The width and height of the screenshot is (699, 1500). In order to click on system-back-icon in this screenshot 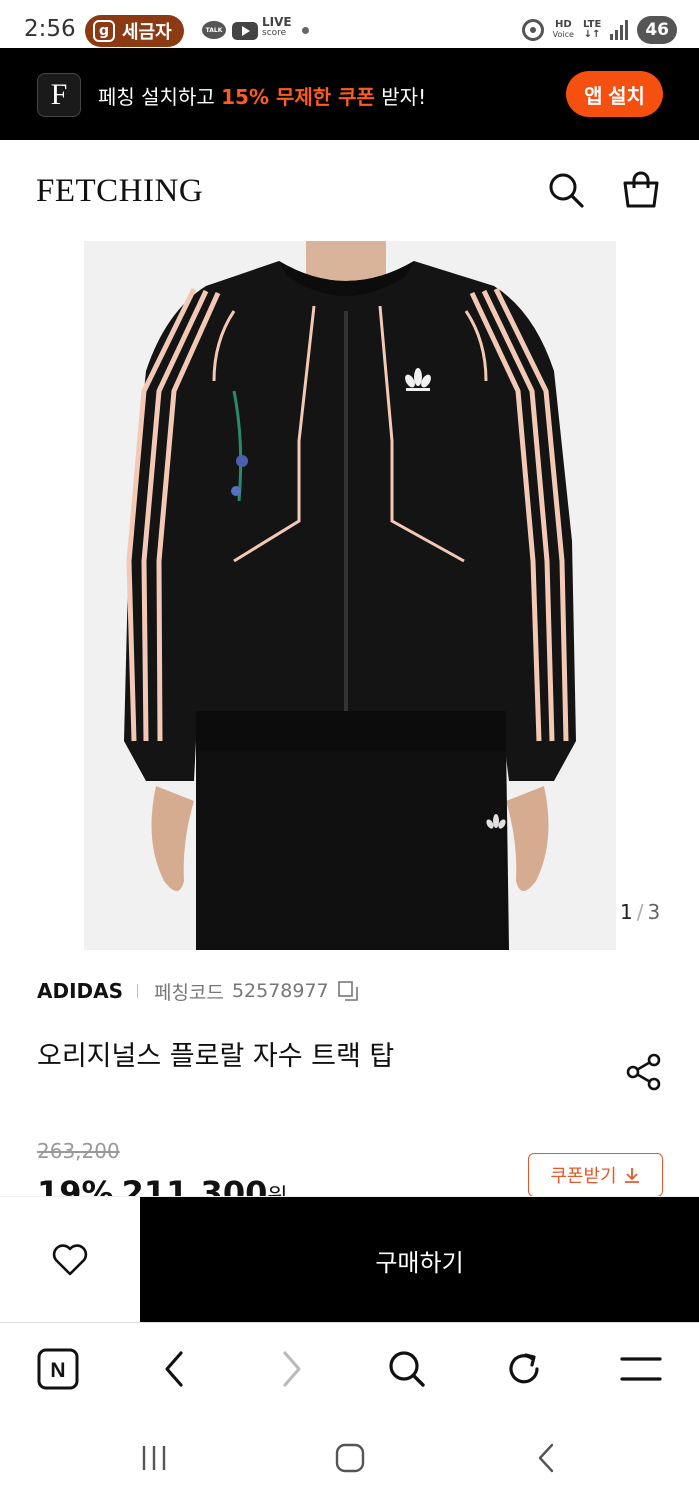, I will do `click(546, 1458)`.